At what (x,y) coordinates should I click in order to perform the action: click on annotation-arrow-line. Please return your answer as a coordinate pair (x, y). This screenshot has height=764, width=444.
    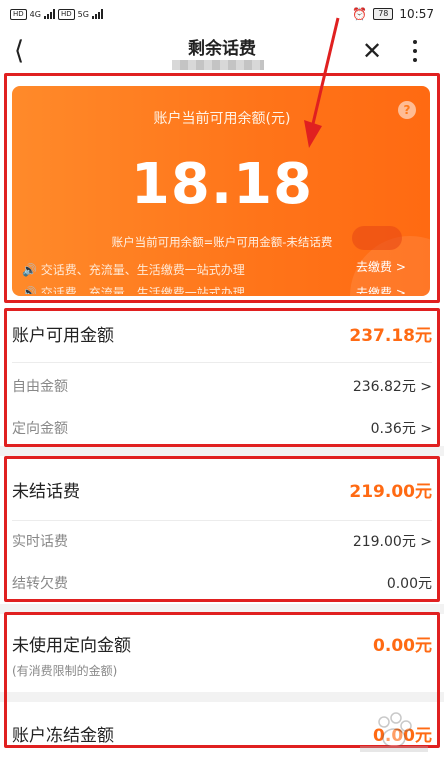
    Looking at the image, I should click on (325, 73).